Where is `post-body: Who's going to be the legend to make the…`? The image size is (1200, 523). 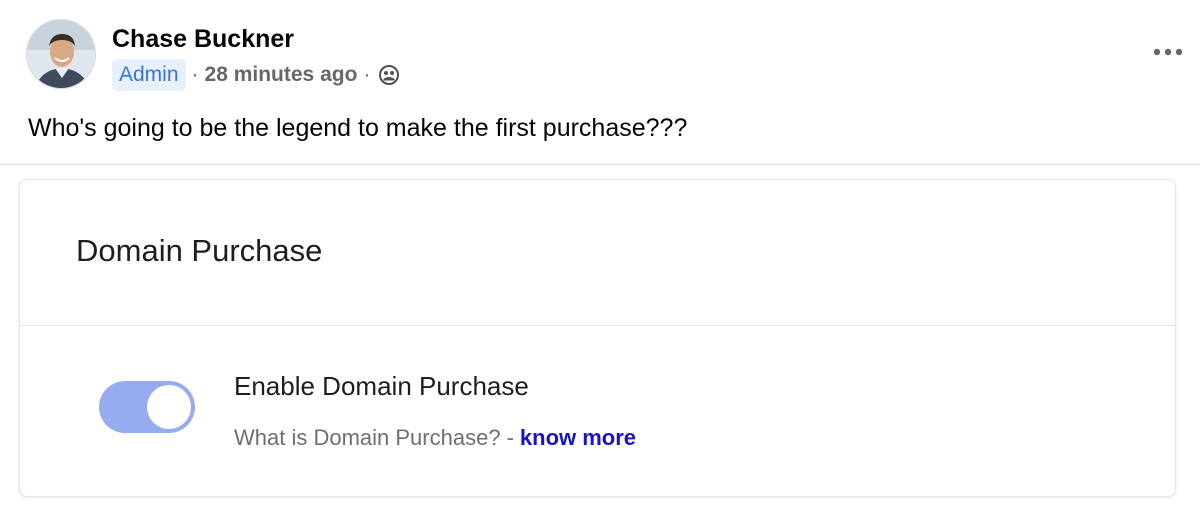
post-body: Who's going to be the legend to make the… is located at coordinates (358, 128).